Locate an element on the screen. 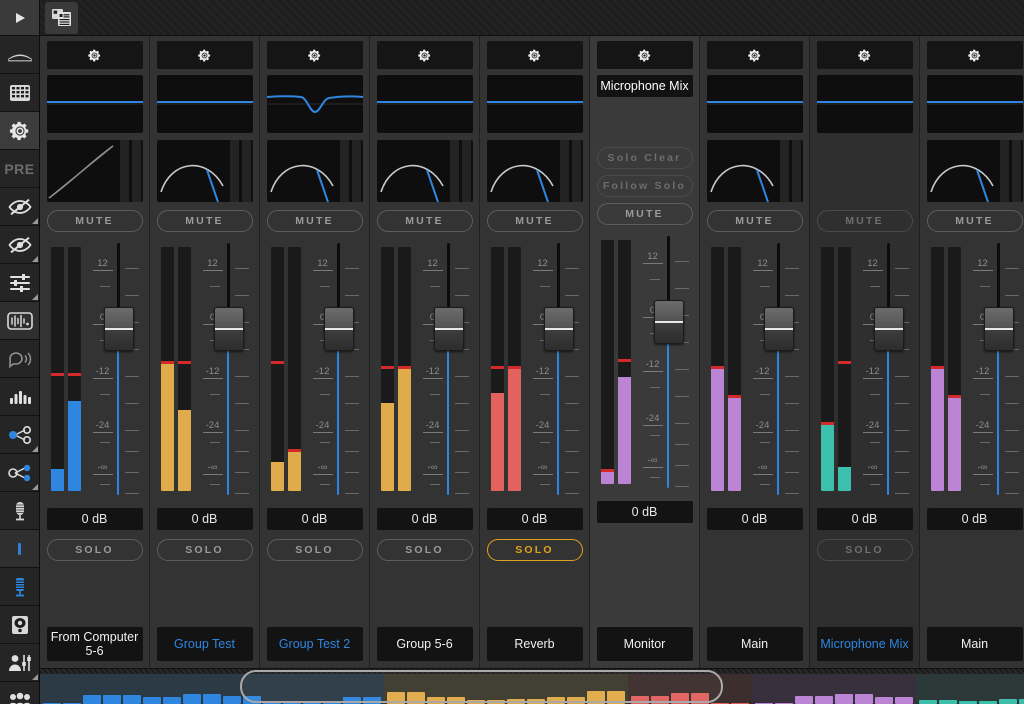 The width and height of the screenshot is (1024, 704). channel-name-label: Monitor is located at coordinates (644, 644).